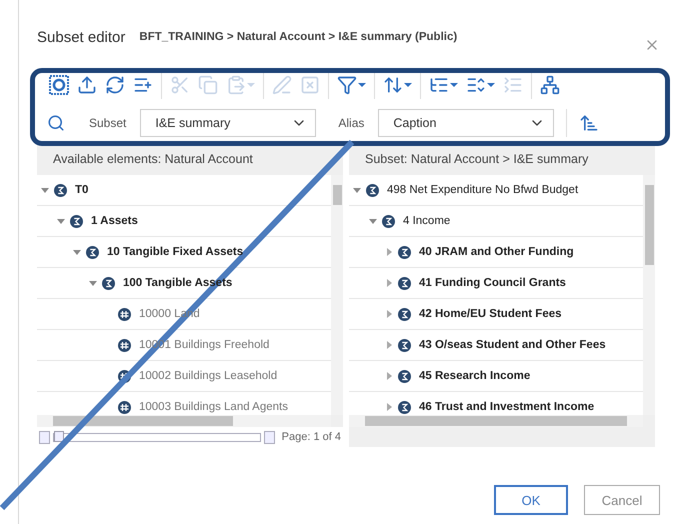  I want to click on filter-icon, so click(347, 85).